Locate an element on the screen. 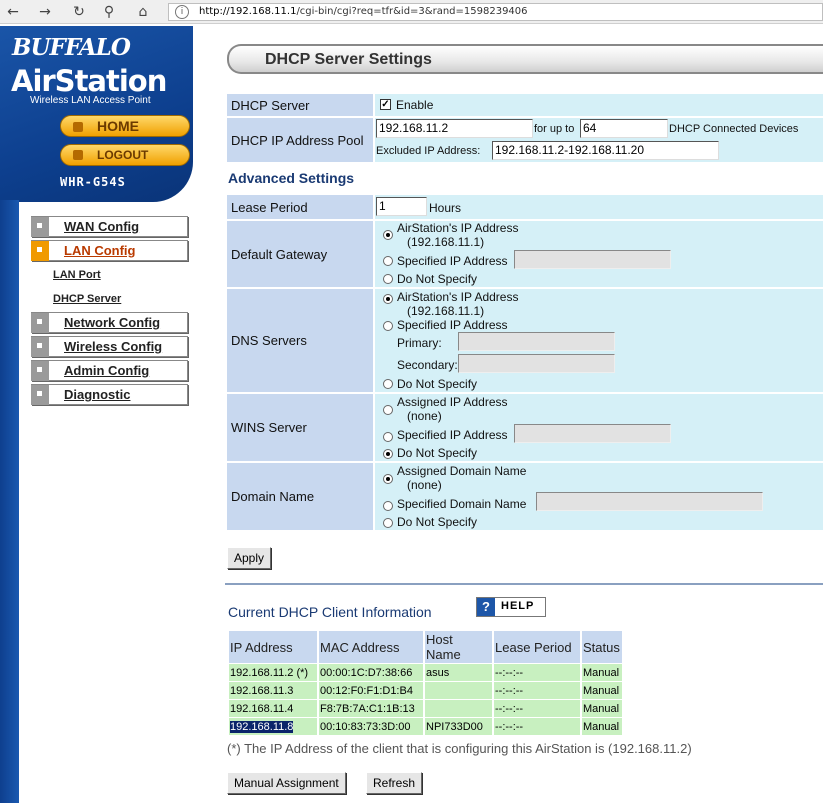  gateway-airstation-radio is located at coordinates (388, 235).